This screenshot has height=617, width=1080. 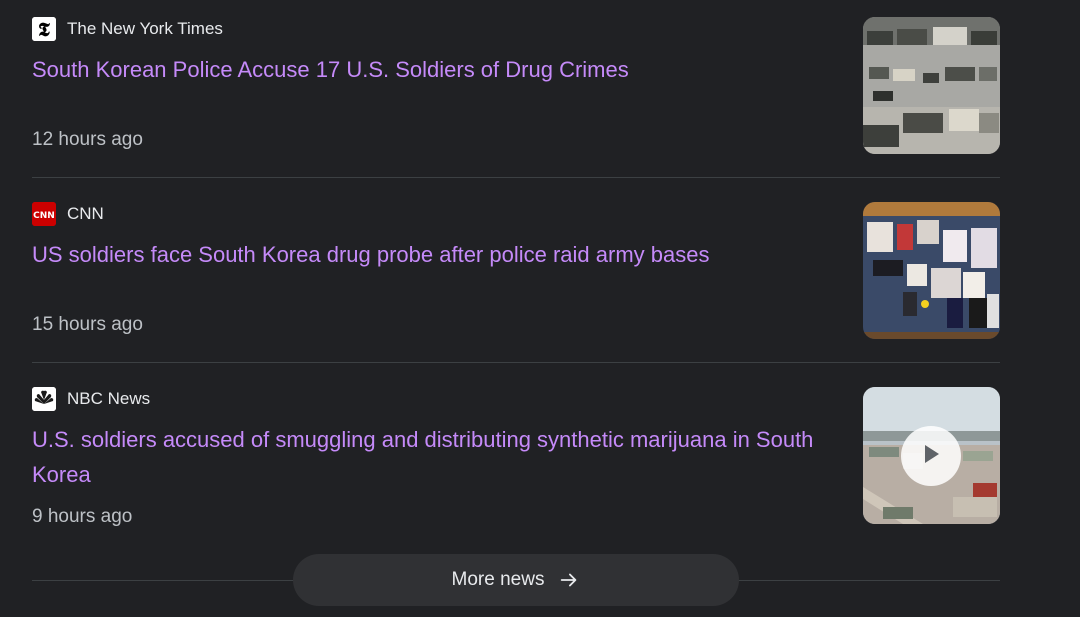 What do you see at coordinates (931, 270) in the screenshot?
I see `seized-items-thumbnail` at bounding box center [931, 270].